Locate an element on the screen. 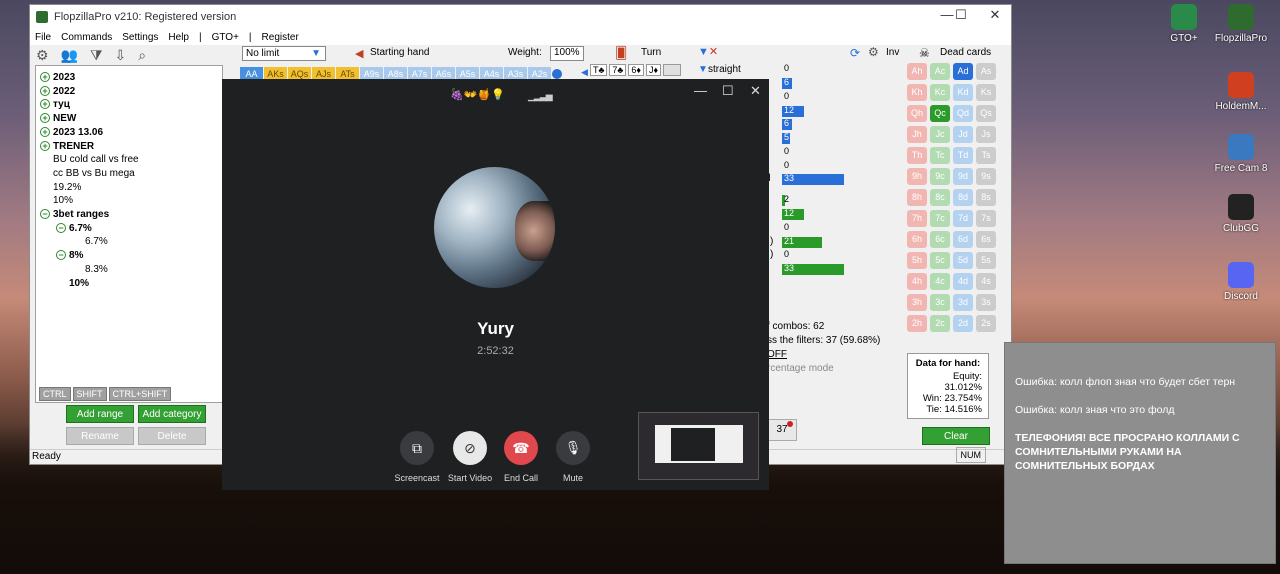 The width and height of the screenshot is (1280, 574). dead-card: Ah is located at coordinates (917, 71).